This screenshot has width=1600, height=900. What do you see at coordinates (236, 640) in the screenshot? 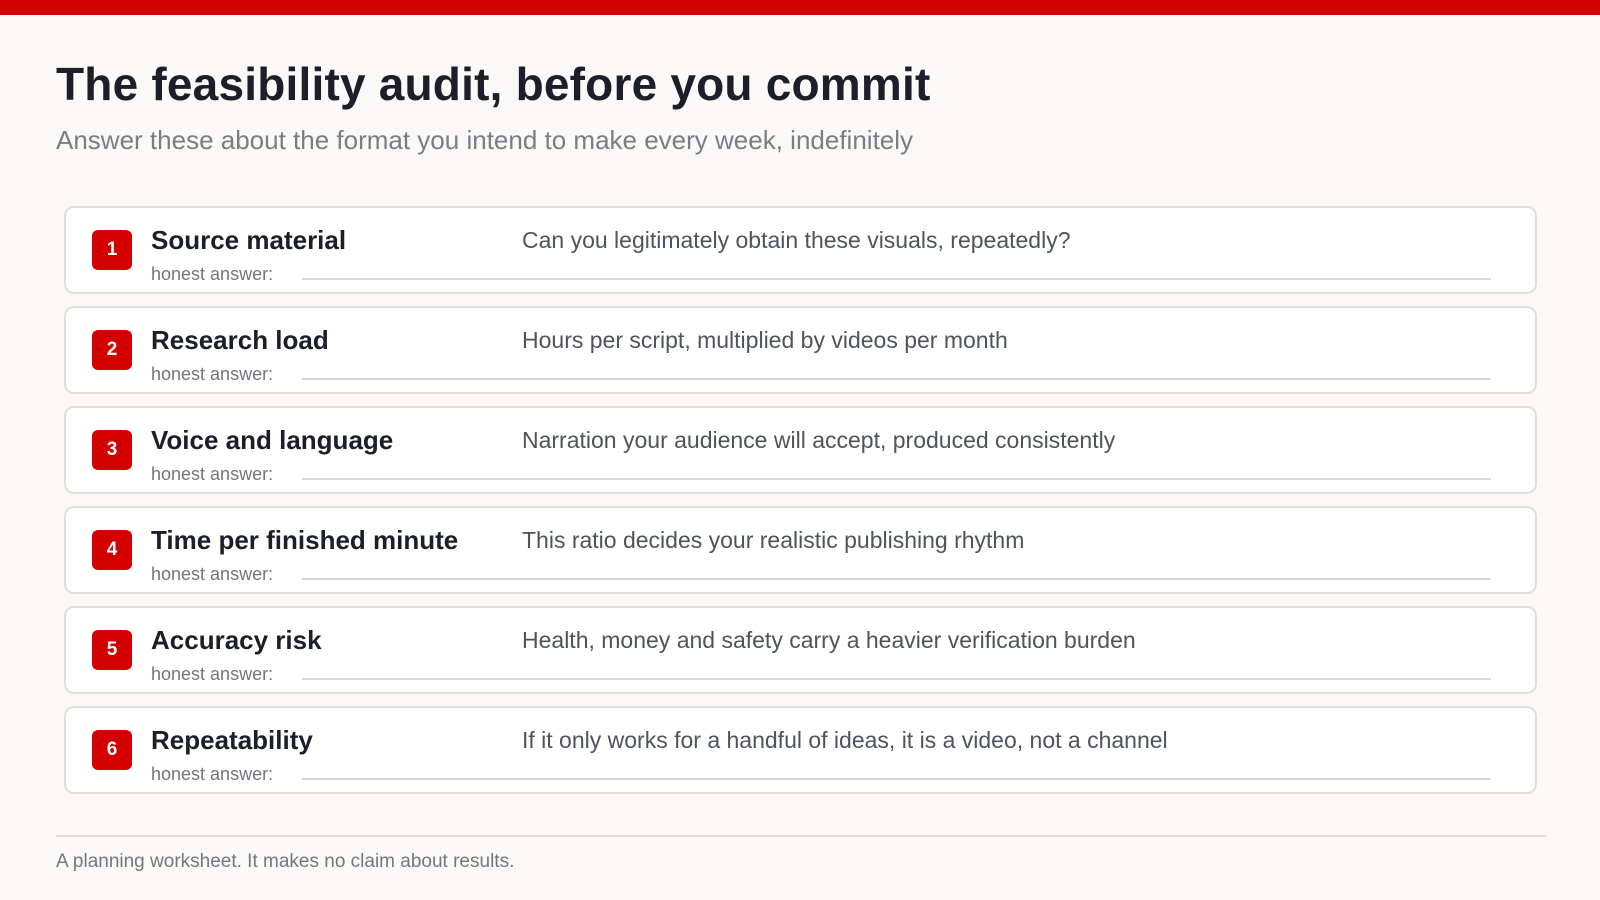
I see `item-label: Accuracy risk` at bounding box center [236, 640].